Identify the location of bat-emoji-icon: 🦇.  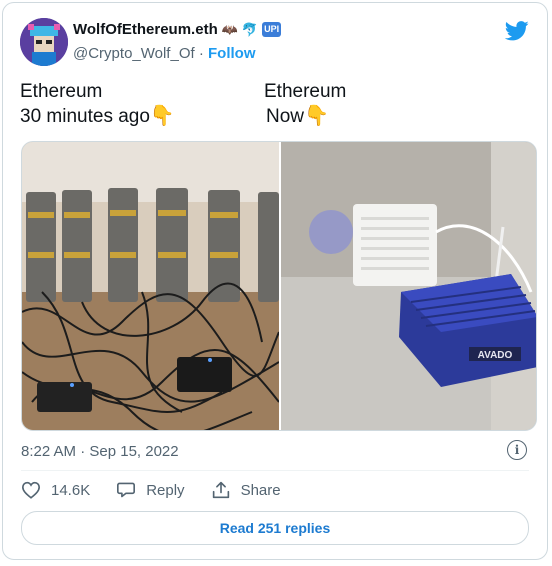
(229, 29).